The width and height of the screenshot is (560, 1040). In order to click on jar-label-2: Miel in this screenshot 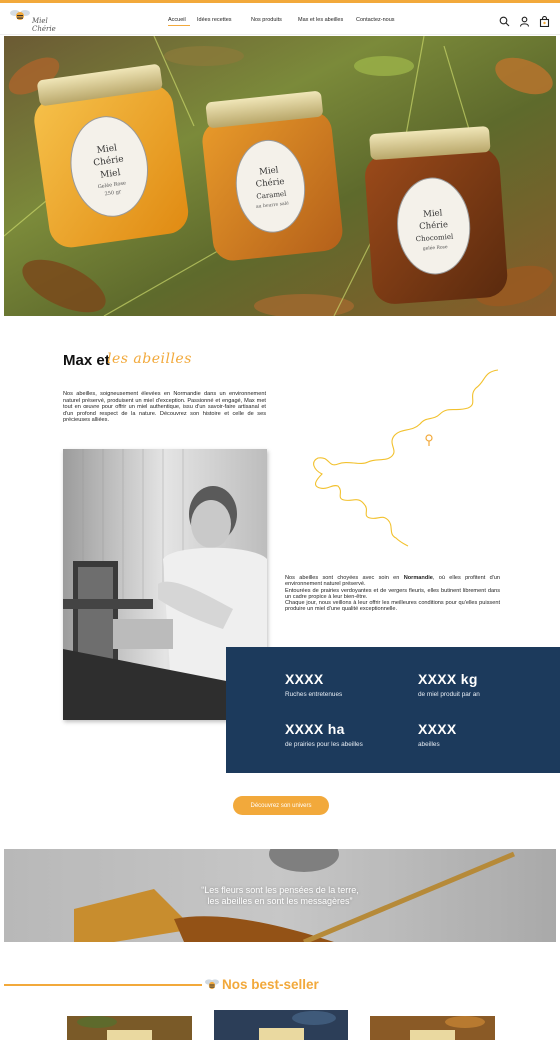, I will do `click(269, 171)`.